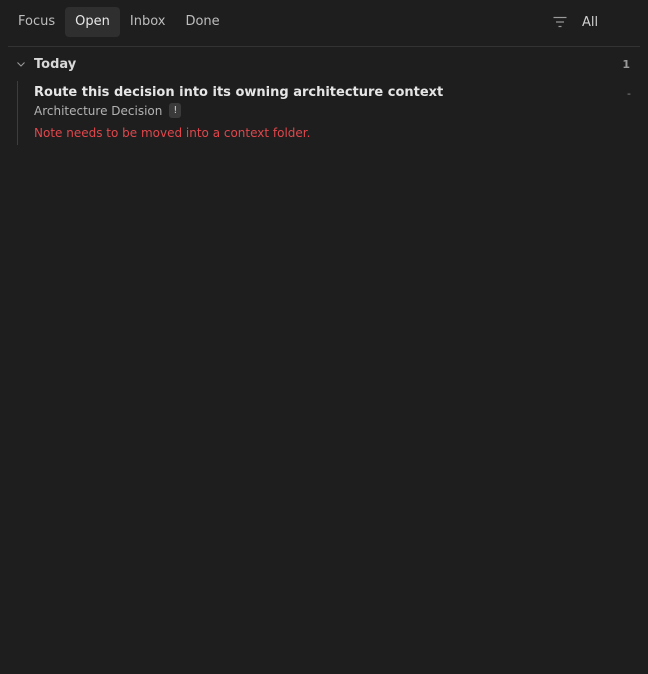  I want to click on header-divider, so click(324, 46).